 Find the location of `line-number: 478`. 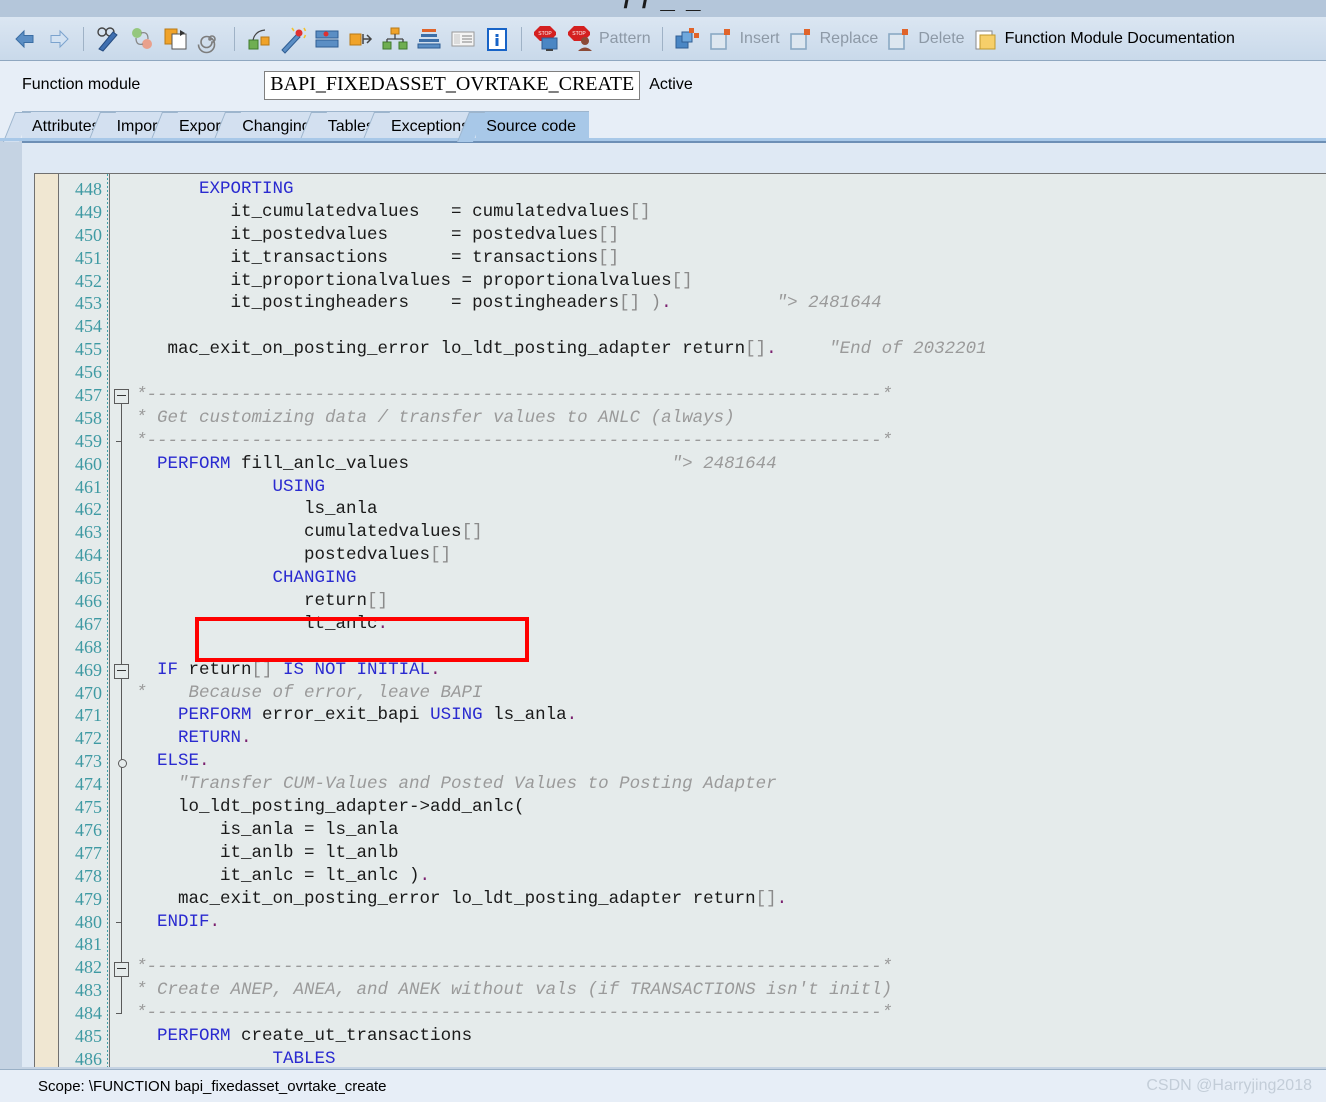

line-number: 478 is located at coordinates (88, 875).